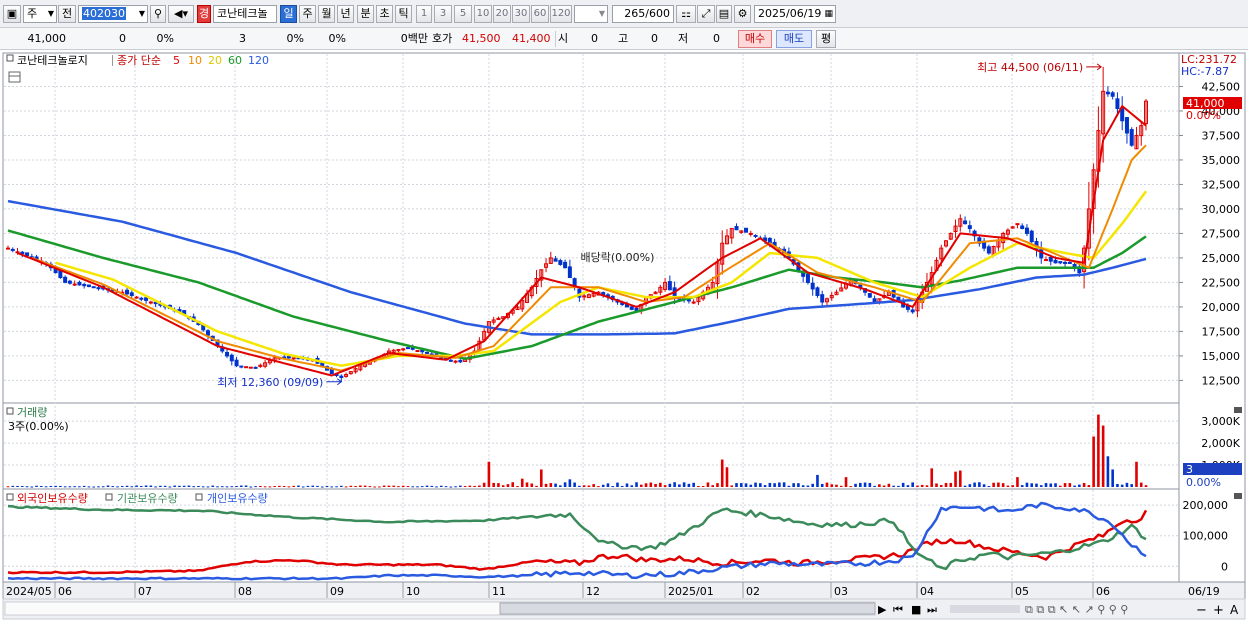  I want to click on zoom-slider, so click(985, 609).